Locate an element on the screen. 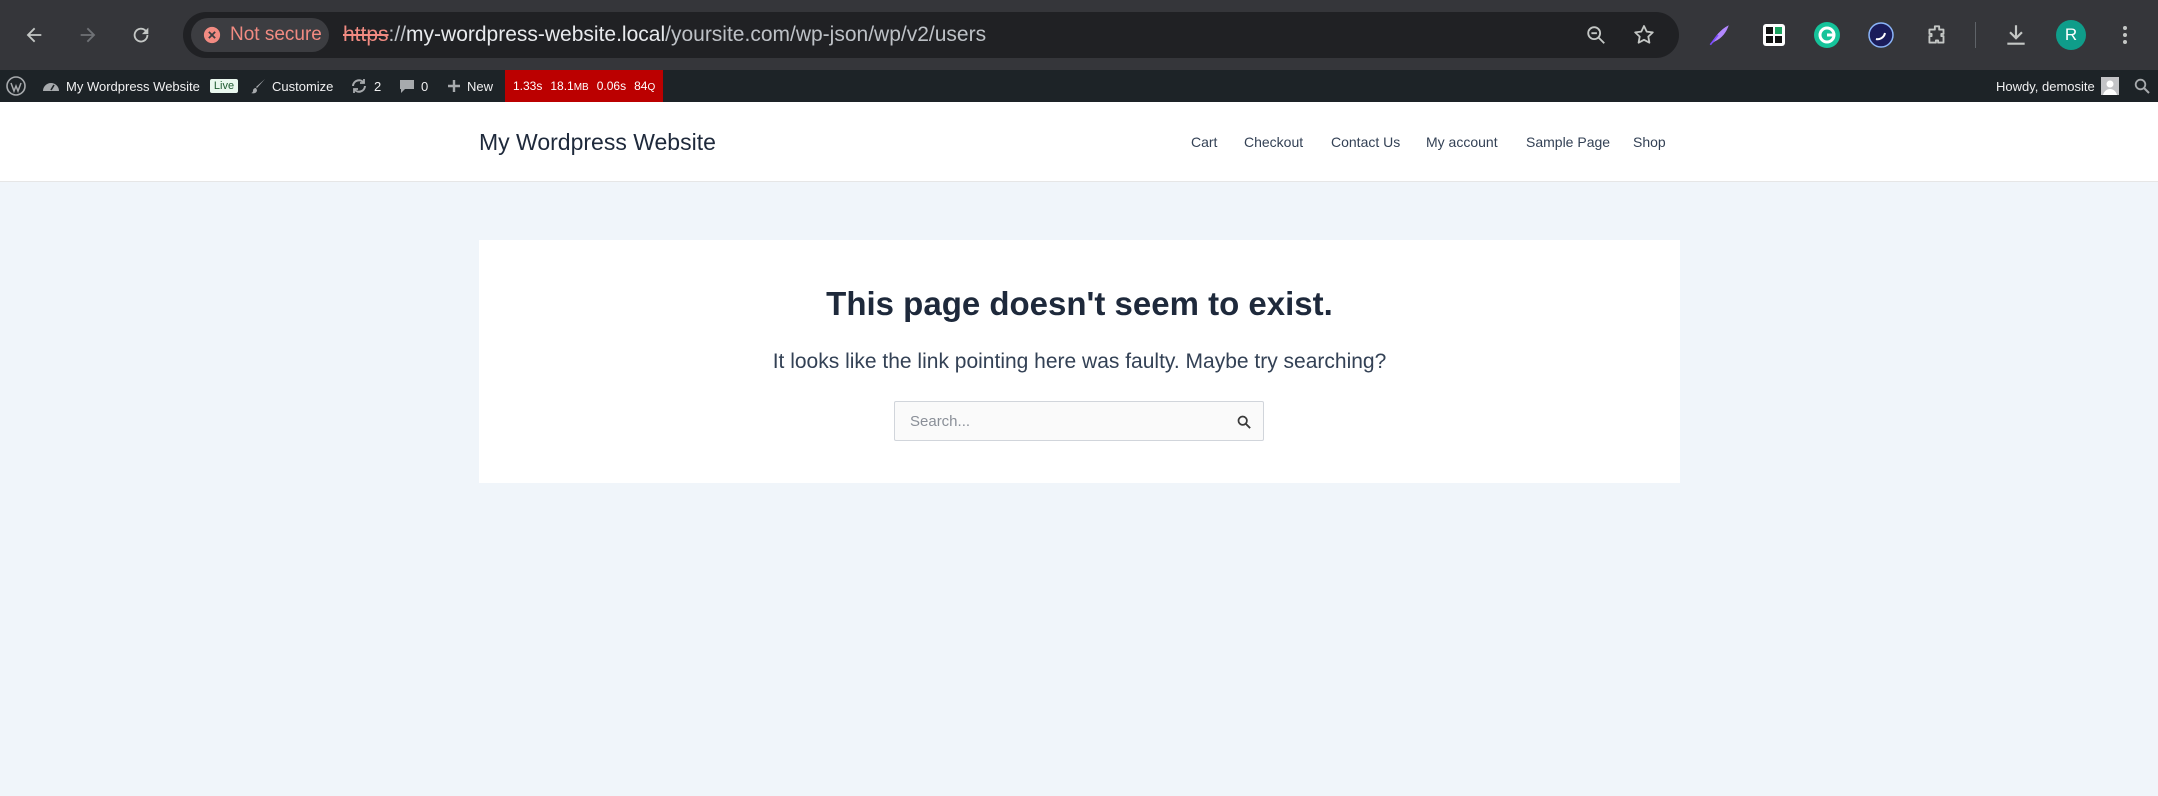  comments-link: 0 is located at coordinates (413, 86).